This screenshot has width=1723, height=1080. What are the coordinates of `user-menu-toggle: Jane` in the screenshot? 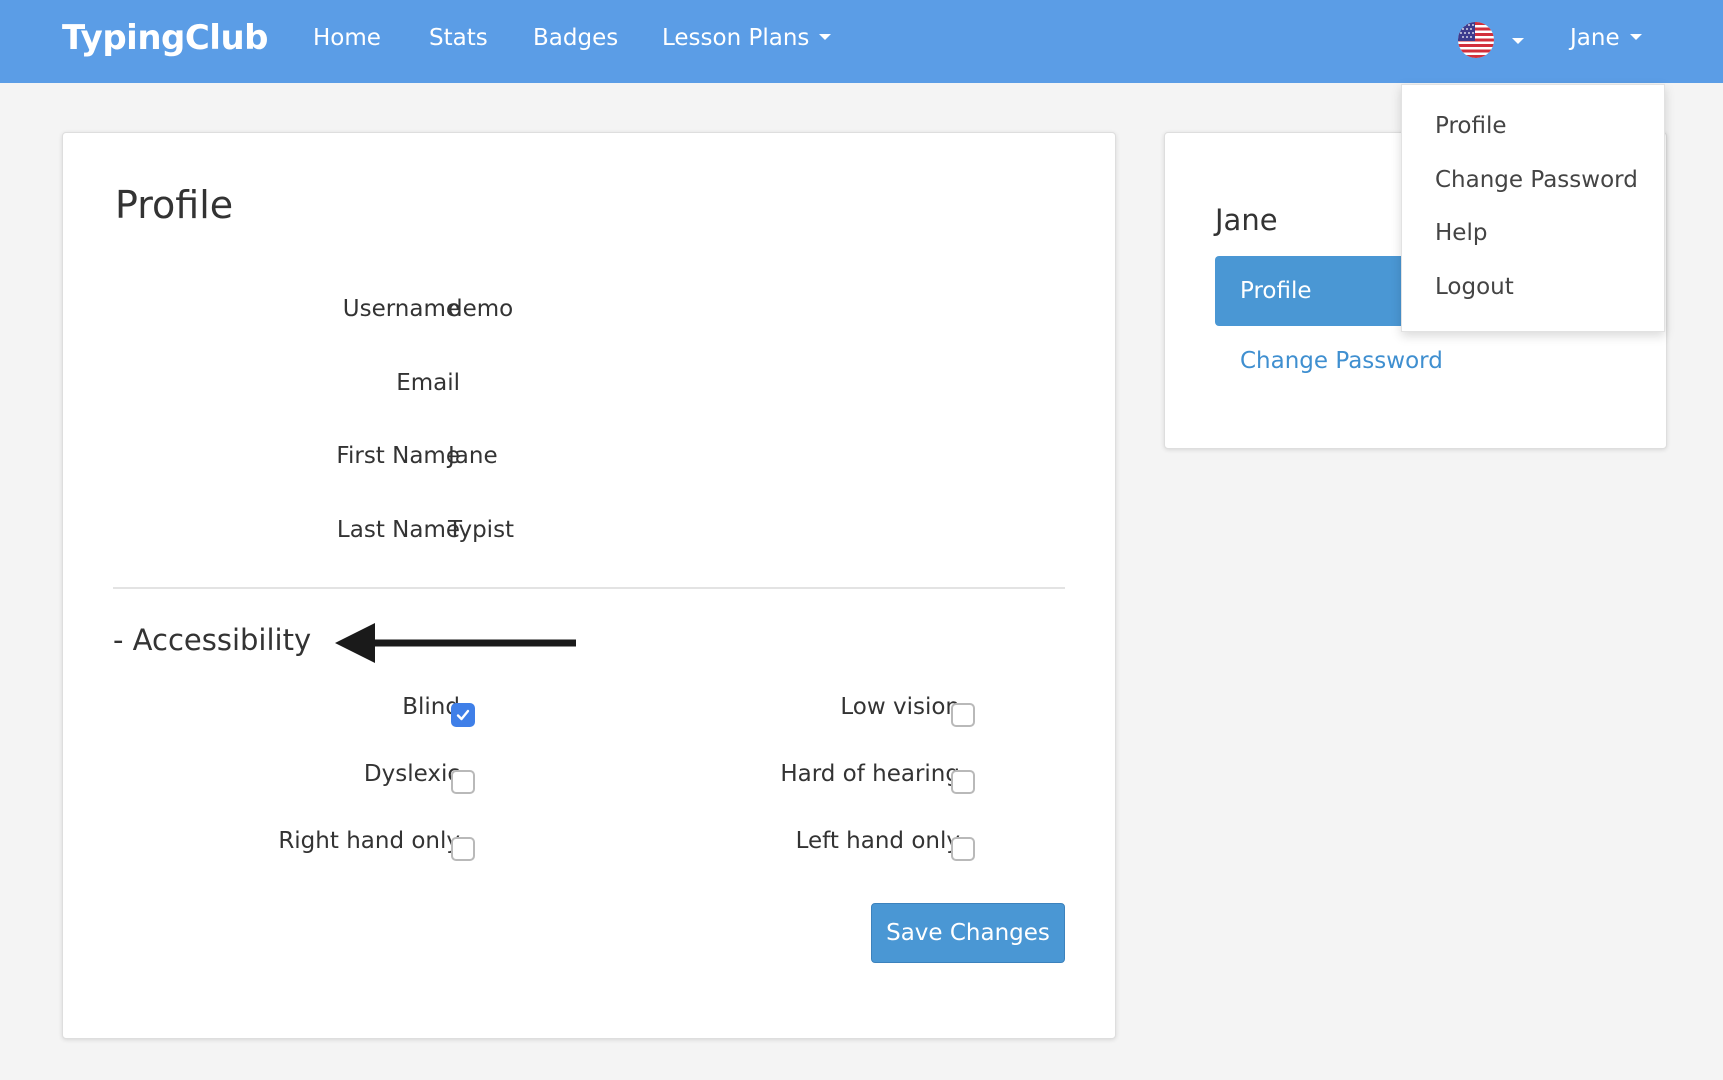 It's located at (1606, 38).